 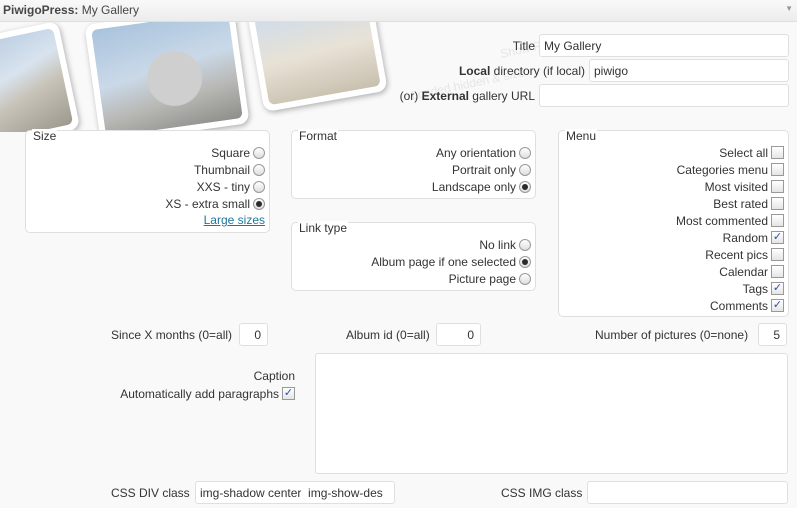 I want to click on size-option-xxs: XXS - tiny, so click(x=231, y=186).